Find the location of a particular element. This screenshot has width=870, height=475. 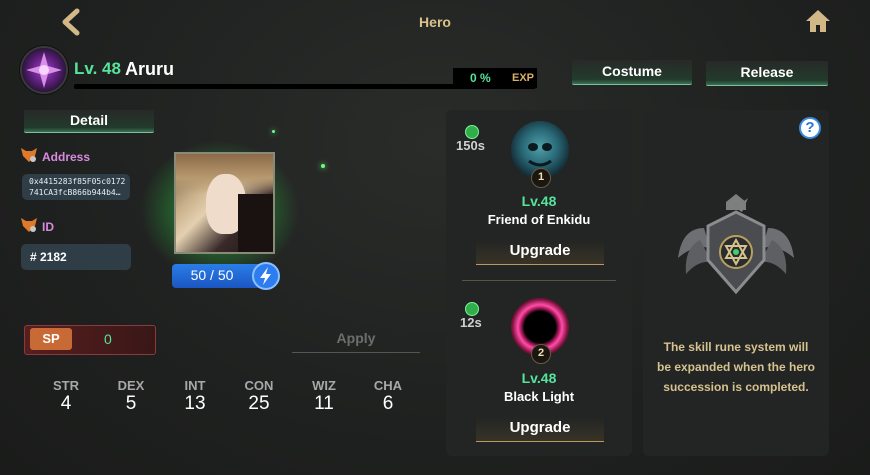

home-icon is located at coordinates (818, 21).